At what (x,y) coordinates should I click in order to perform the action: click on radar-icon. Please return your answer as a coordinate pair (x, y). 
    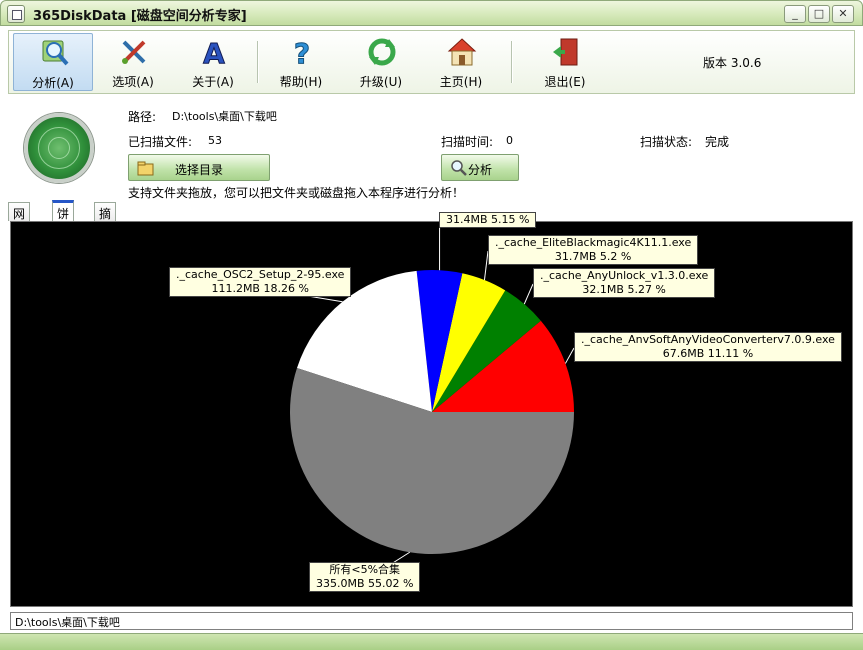
    Looking at the image, I should click on (59, 148).